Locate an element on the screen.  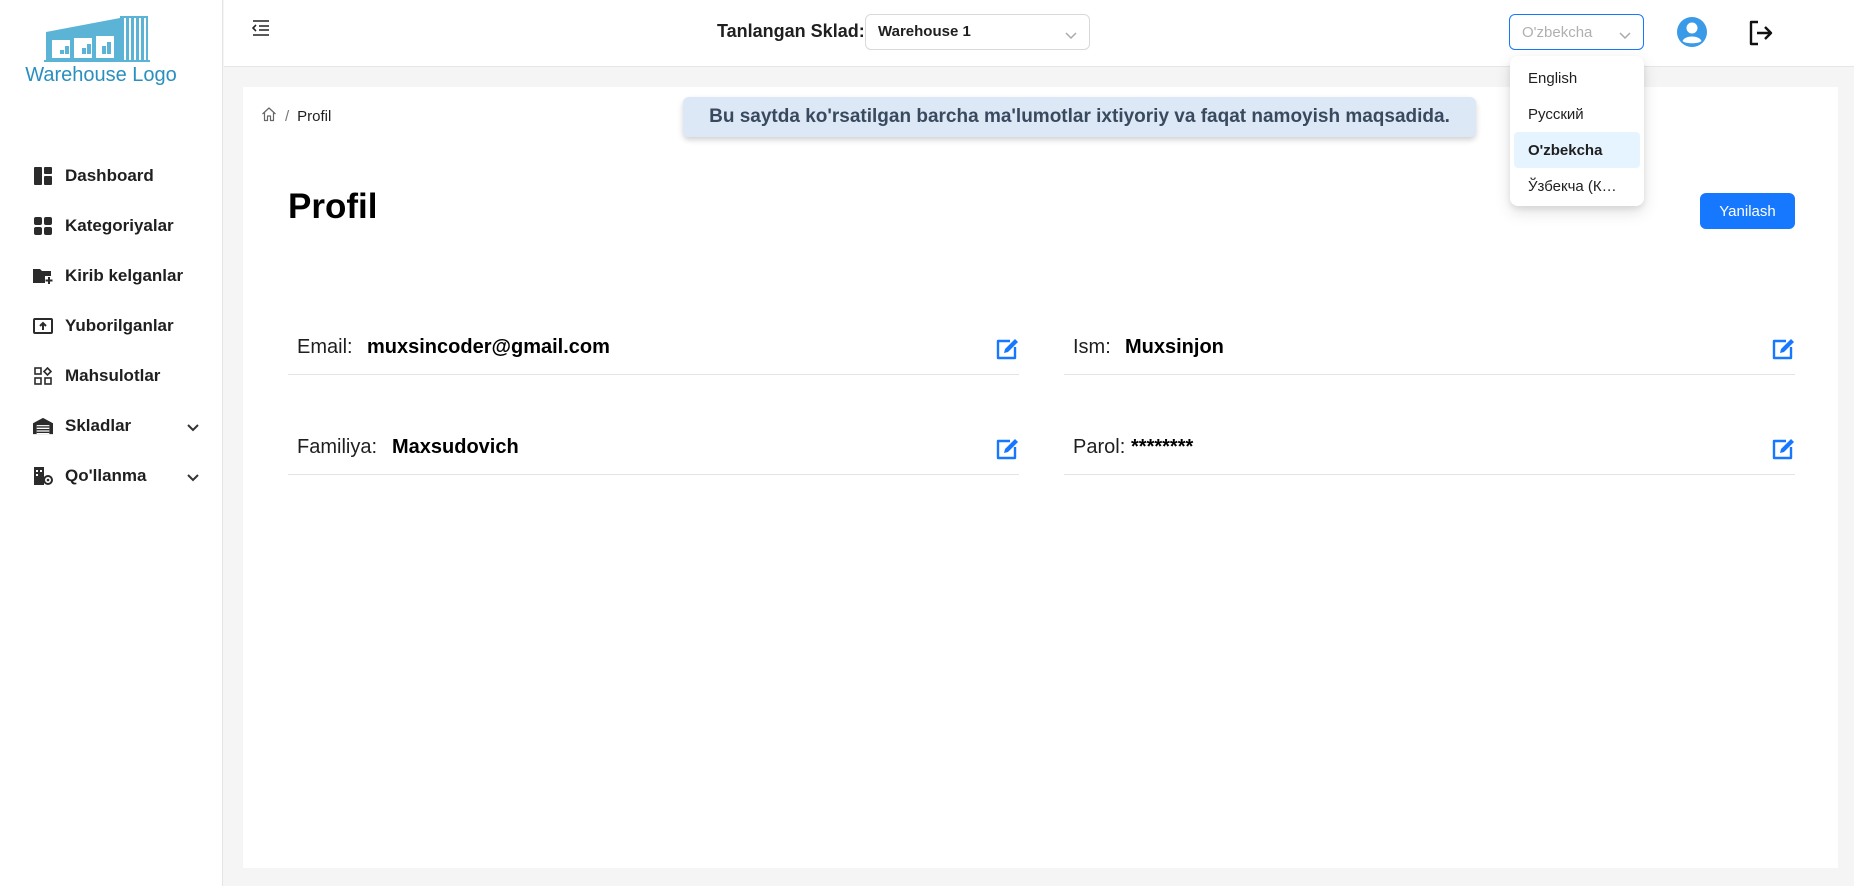
sidebar-item-qollanma: Qo'llanma is located at coordinates (111, 476).